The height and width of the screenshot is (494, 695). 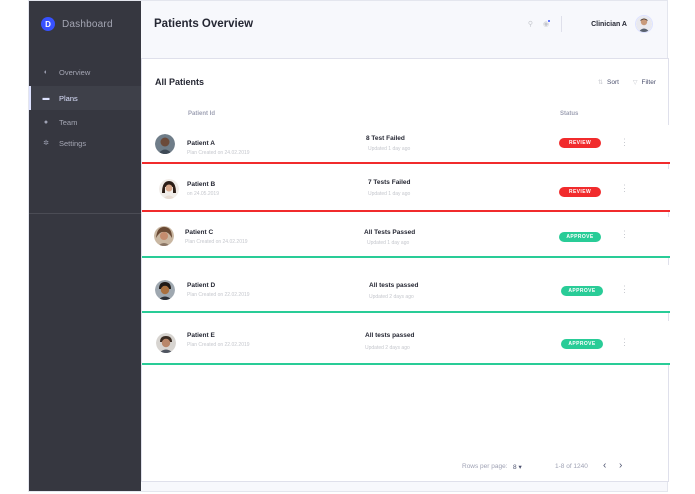 What do you see at coordinates (73, 143) in the screenshot?
I see `sidebar-item-label: Settings` at bounding box center [73, 143].